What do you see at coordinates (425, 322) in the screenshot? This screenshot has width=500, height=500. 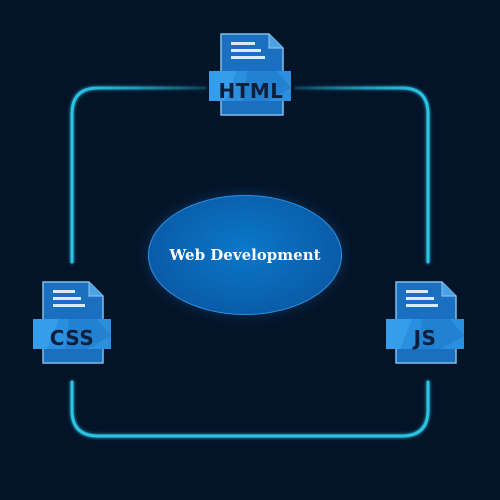 I see `js-file-icon` at bounding box center [425, 322].